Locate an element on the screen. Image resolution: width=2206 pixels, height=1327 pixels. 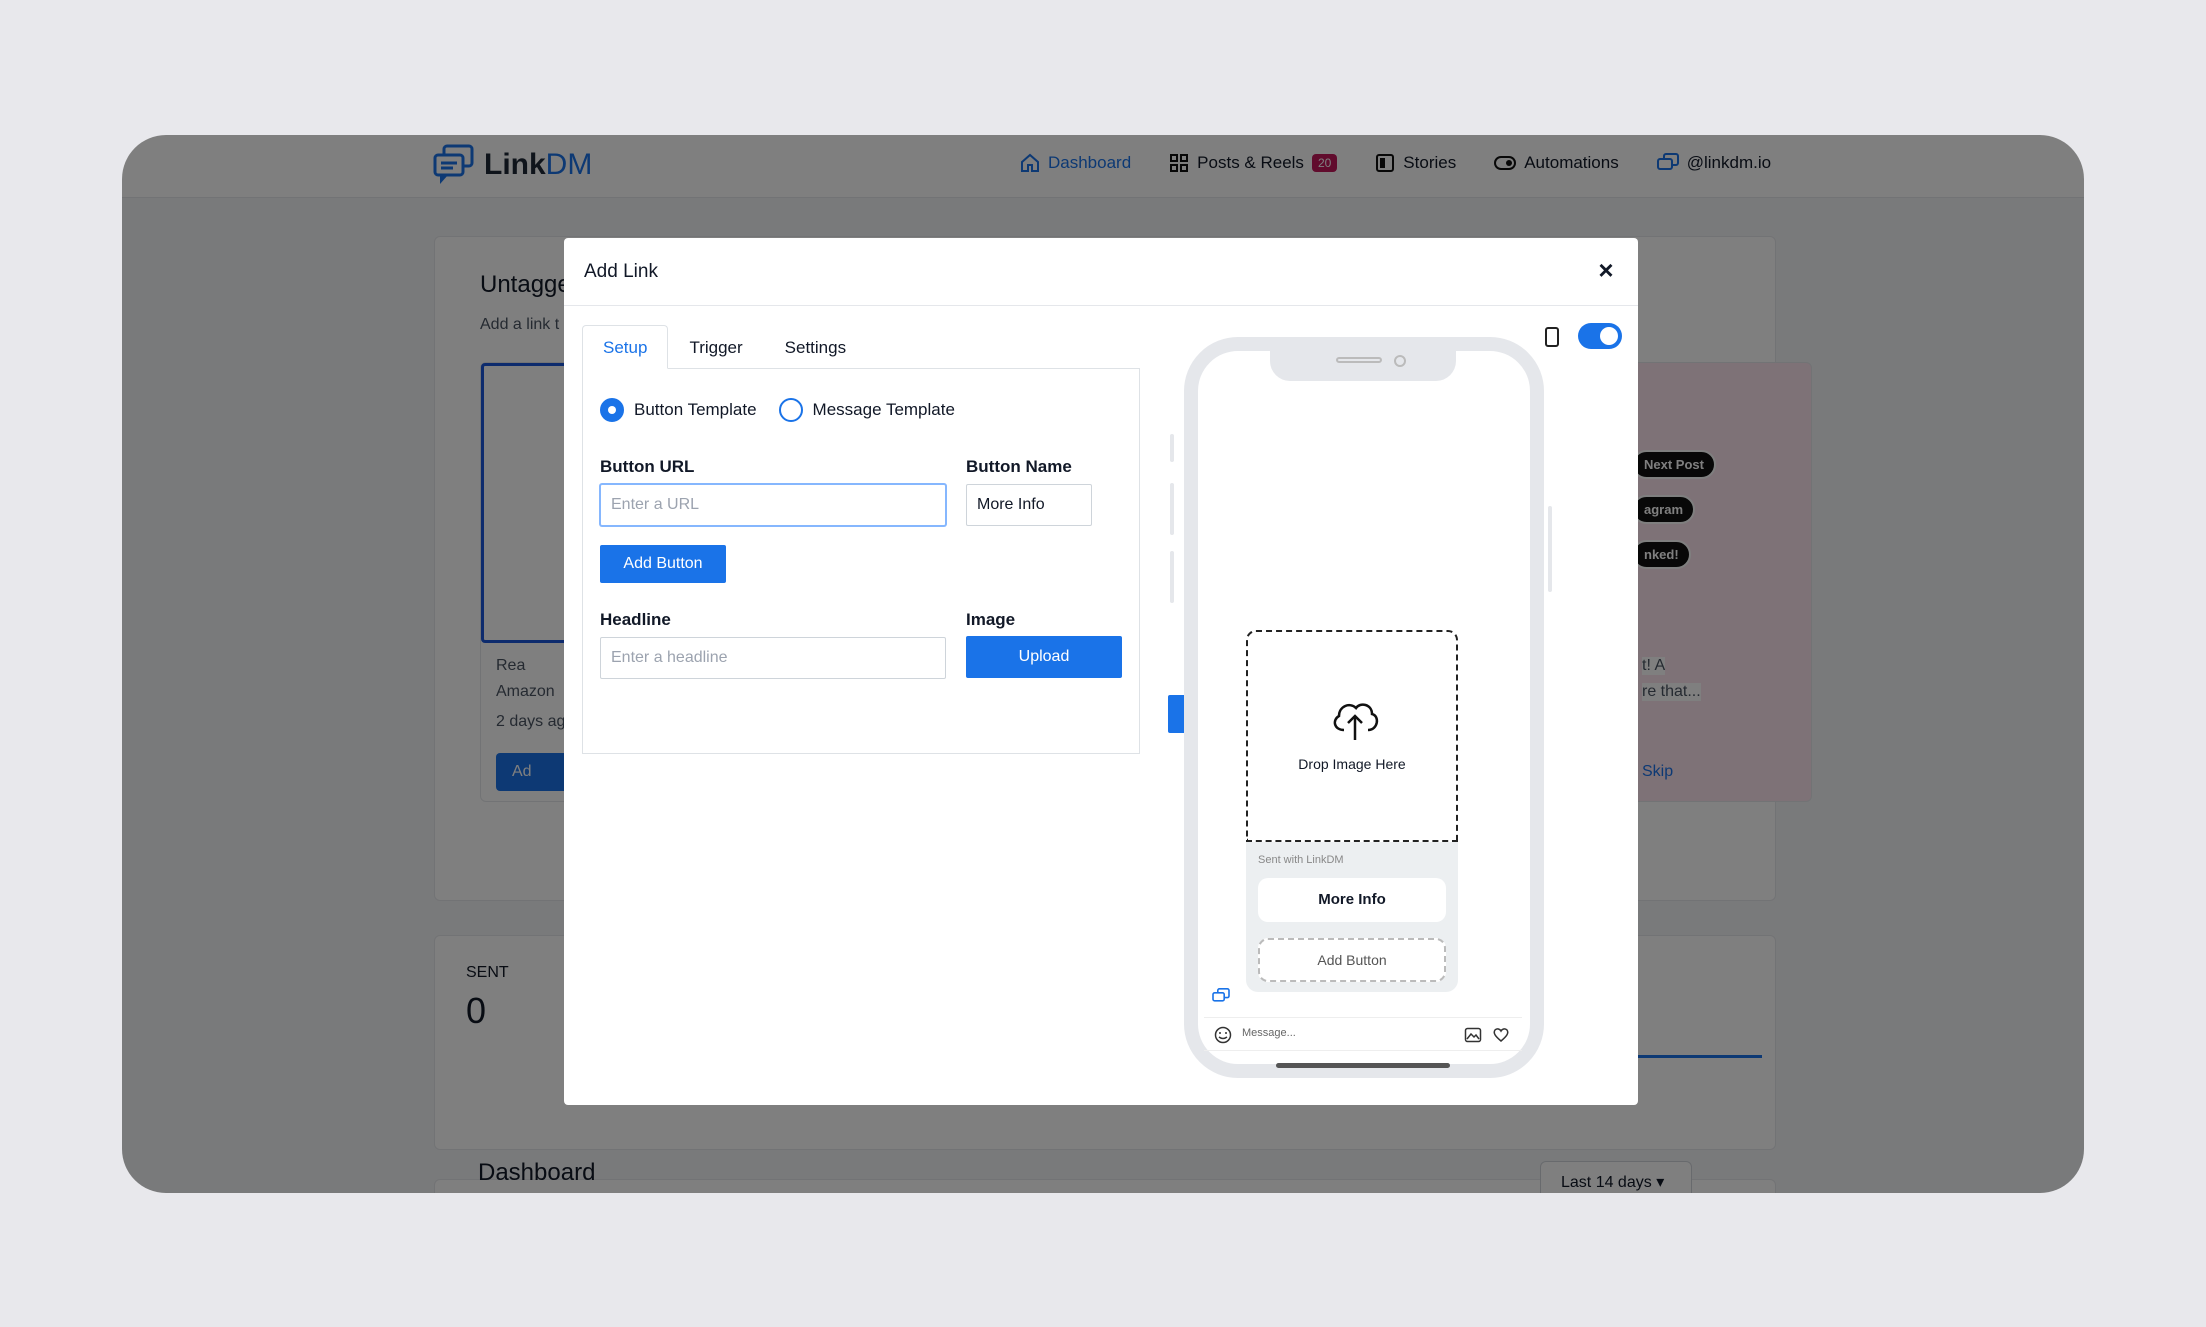
heart-icon is located at coordinates (1501, 1035).